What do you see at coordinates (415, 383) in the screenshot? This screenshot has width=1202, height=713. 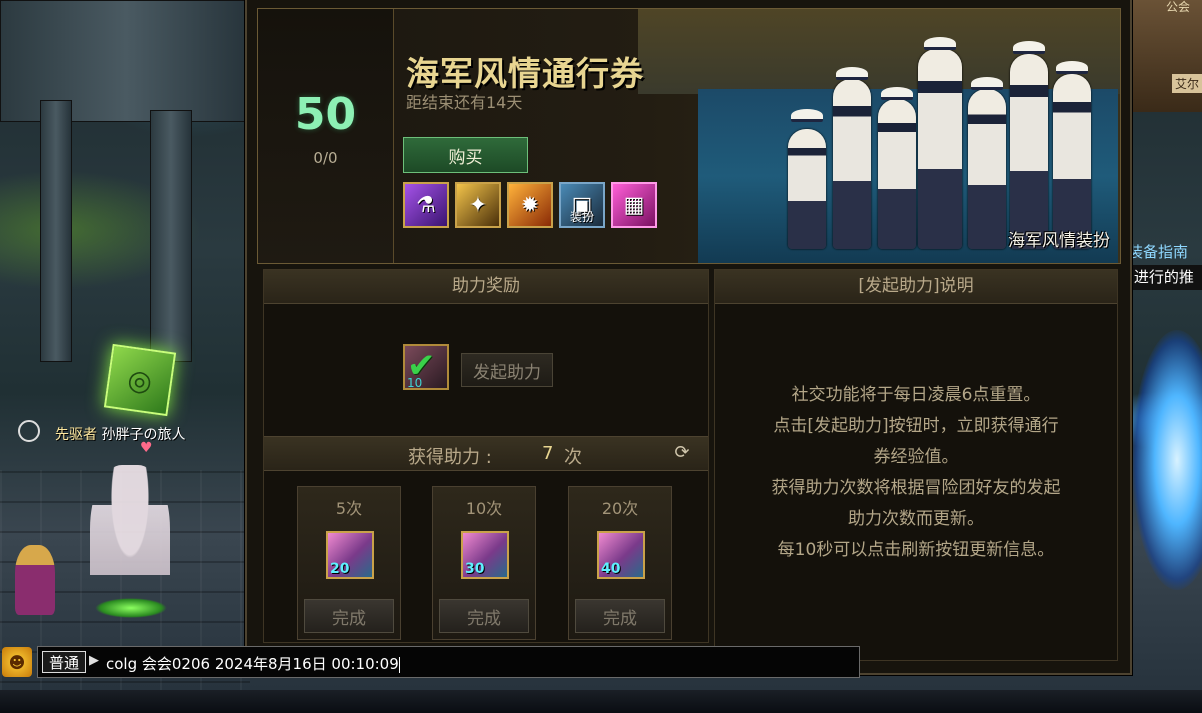 I see `assist-icon-count: 10` at bounding box center [415, 383].